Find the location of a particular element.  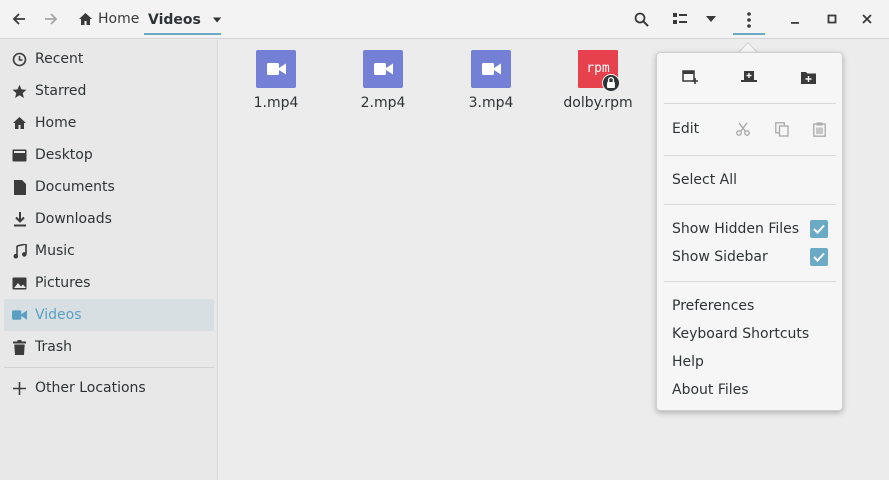

show-sidebar-checkbox is located at coordinates (819, 257).